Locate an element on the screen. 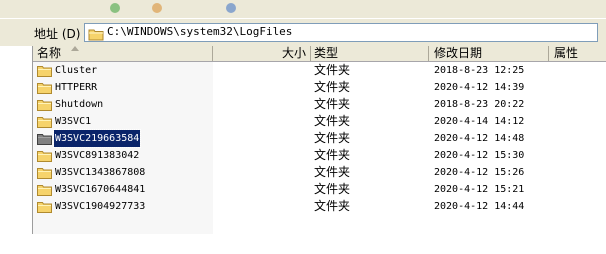  list-item: W3SVC1670644841 文件夹 2020-4-12 15:21 is located at coordinates (319, 189).